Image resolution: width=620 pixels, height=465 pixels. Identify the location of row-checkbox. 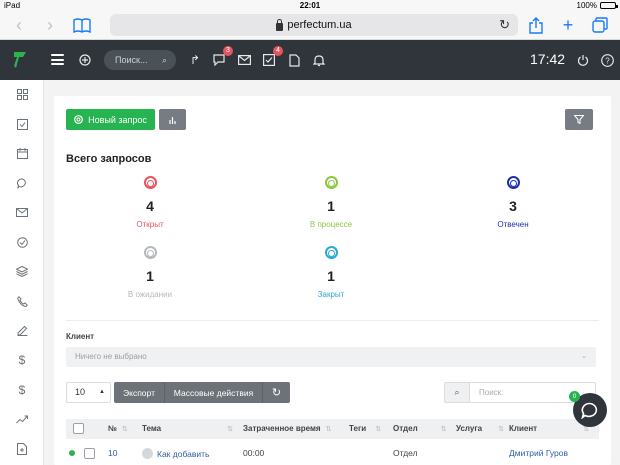
(89, 453).